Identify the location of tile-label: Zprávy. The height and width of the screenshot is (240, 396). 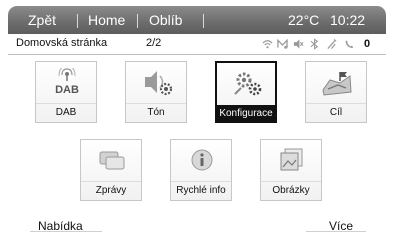
(111, 190).